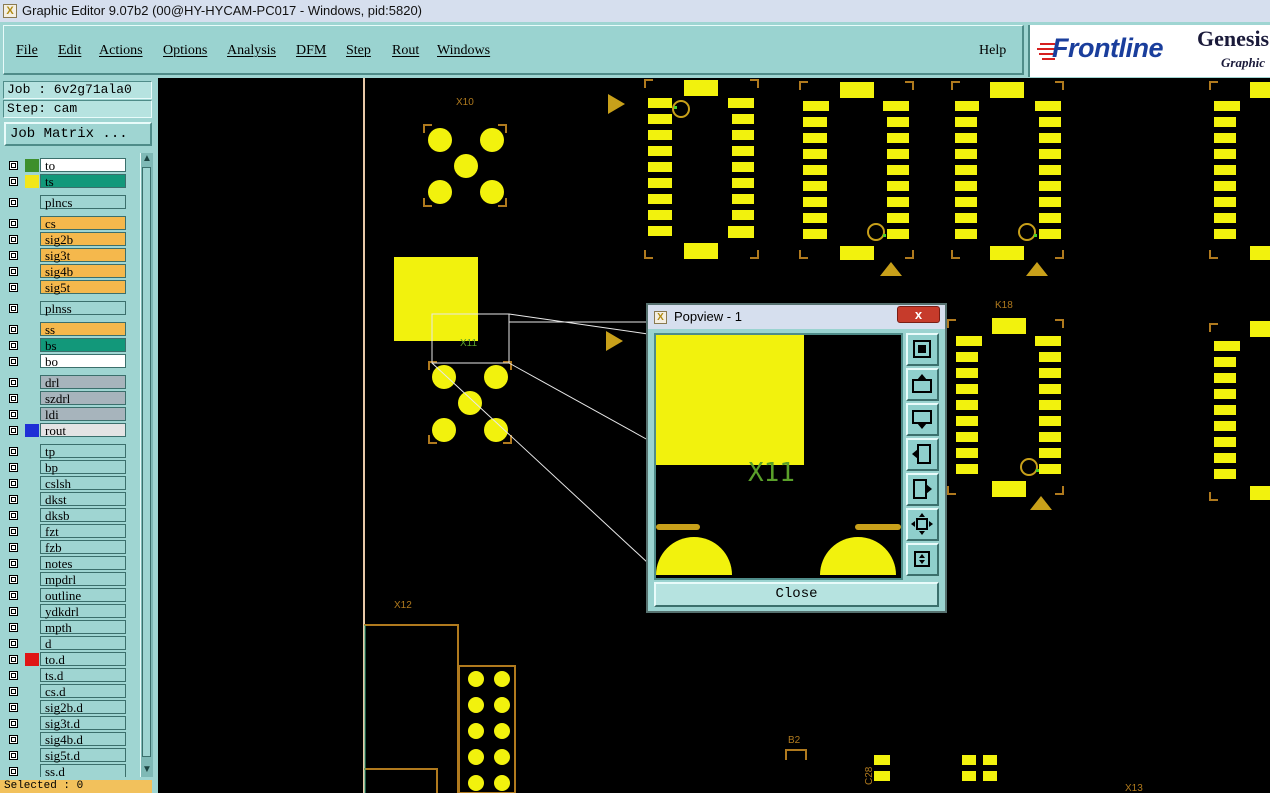 This screenshot has height=793, width=1270. I want to click on layer-label: bs, so click(83, 345).